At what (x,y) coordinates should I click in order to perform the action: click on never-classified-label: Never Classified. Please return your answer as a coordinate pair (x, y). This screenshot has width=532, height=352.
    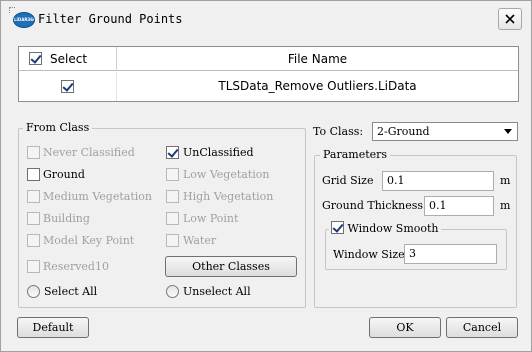
    Looking at the image, I should click on (89, 152).